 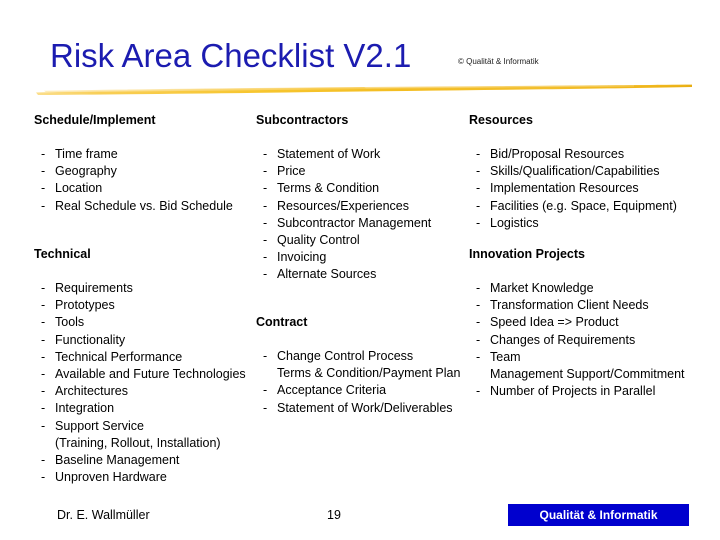 I want to click on list-item: - Statement of Work/Deliverables, so click(x=358, y=408).